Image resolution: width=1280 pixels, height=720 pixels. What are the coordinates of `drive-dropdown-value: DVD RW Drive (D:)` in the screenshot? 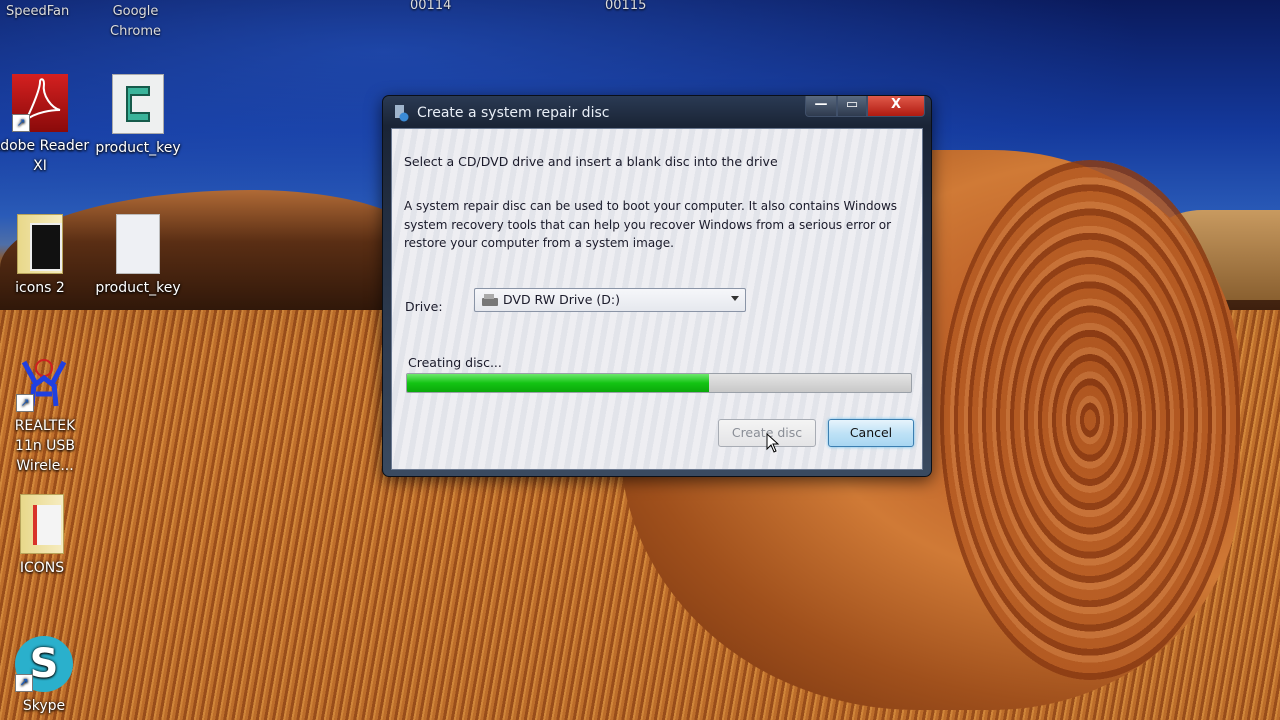 It's located at (561, 299).